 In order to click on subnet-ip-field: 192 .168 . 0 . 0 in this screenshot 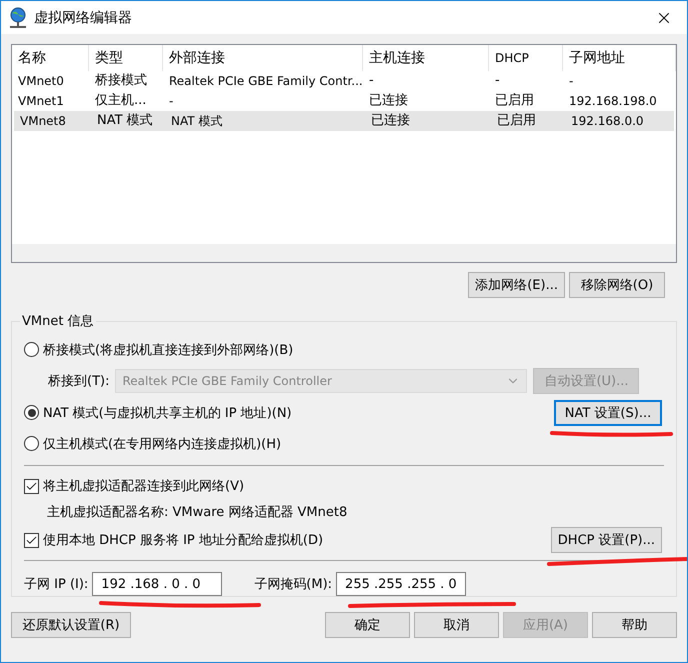, I will do `click(157, 584)`.